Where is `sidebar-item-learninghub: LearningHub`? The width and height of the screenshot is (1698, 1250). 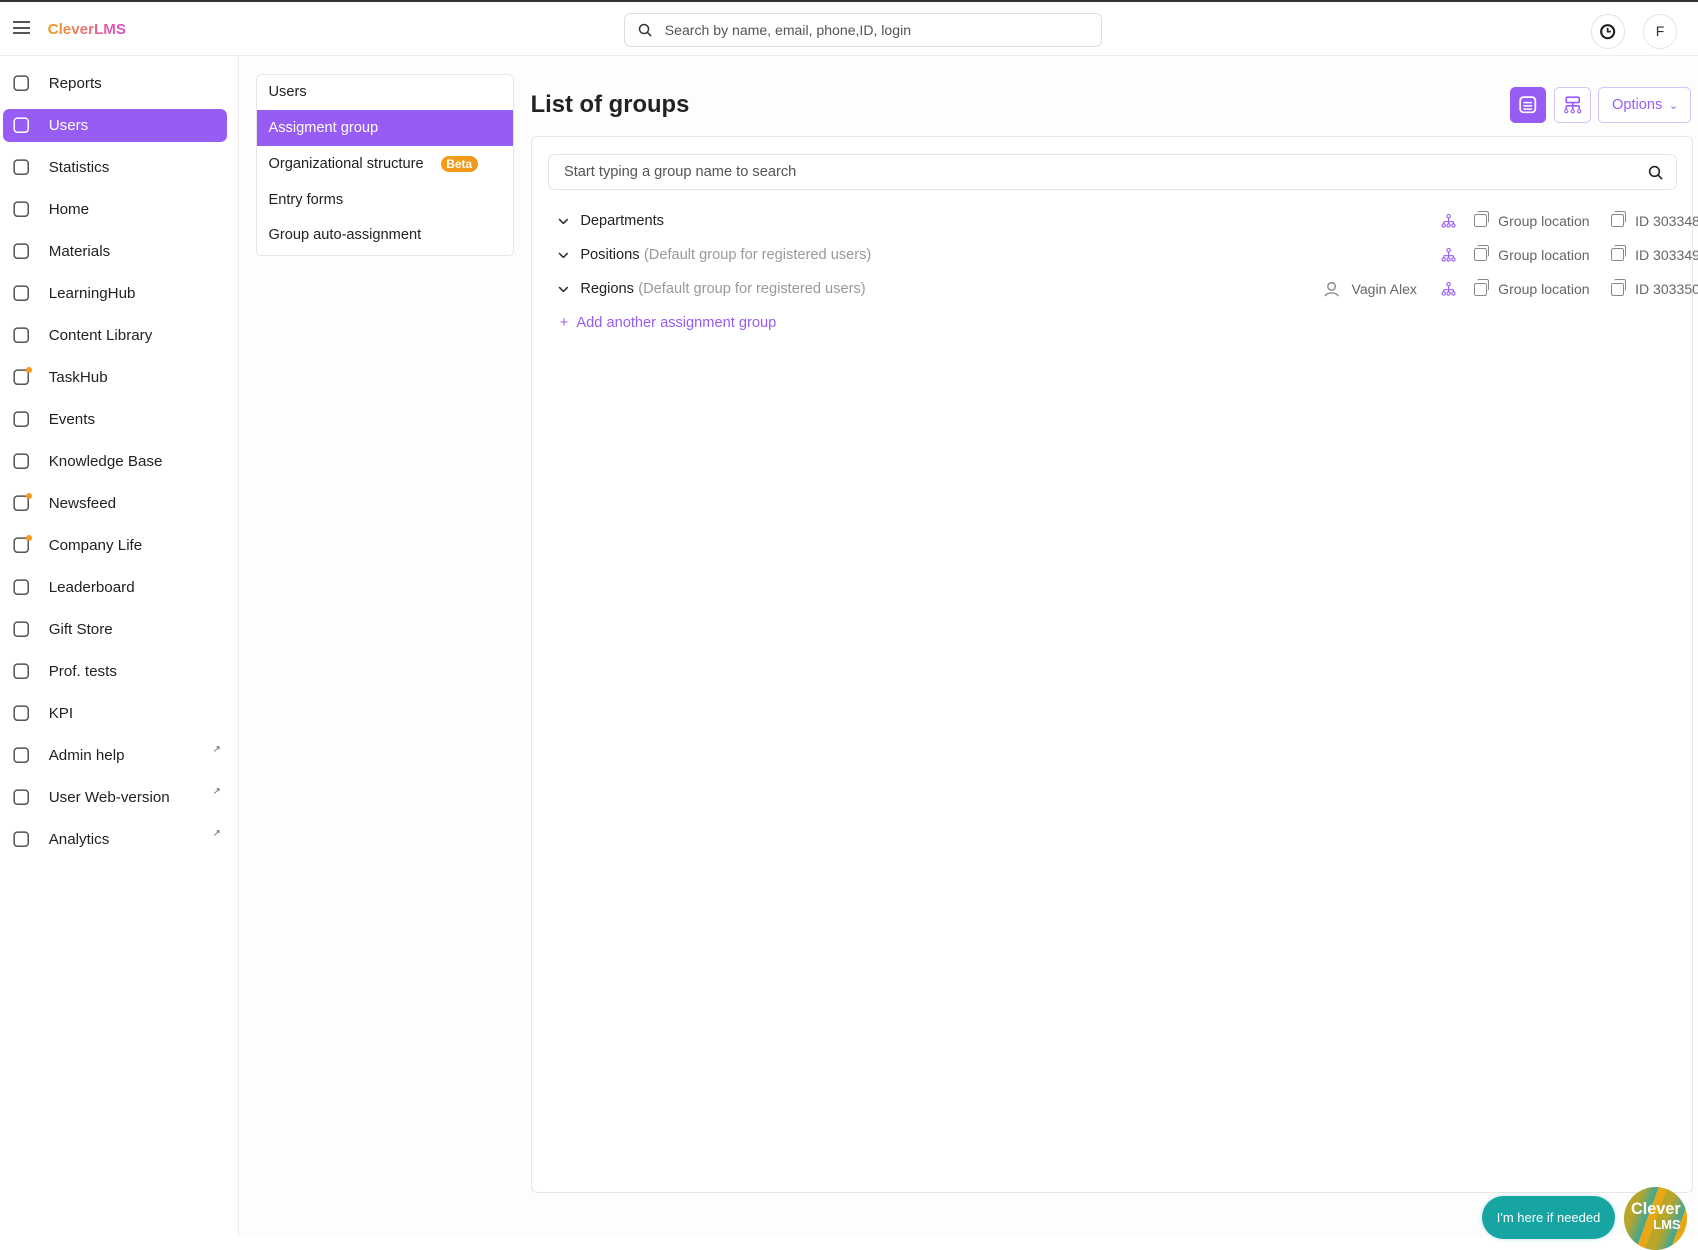
sidebar-item-learninghub: LearningHub is located at coordinates (115, 293).